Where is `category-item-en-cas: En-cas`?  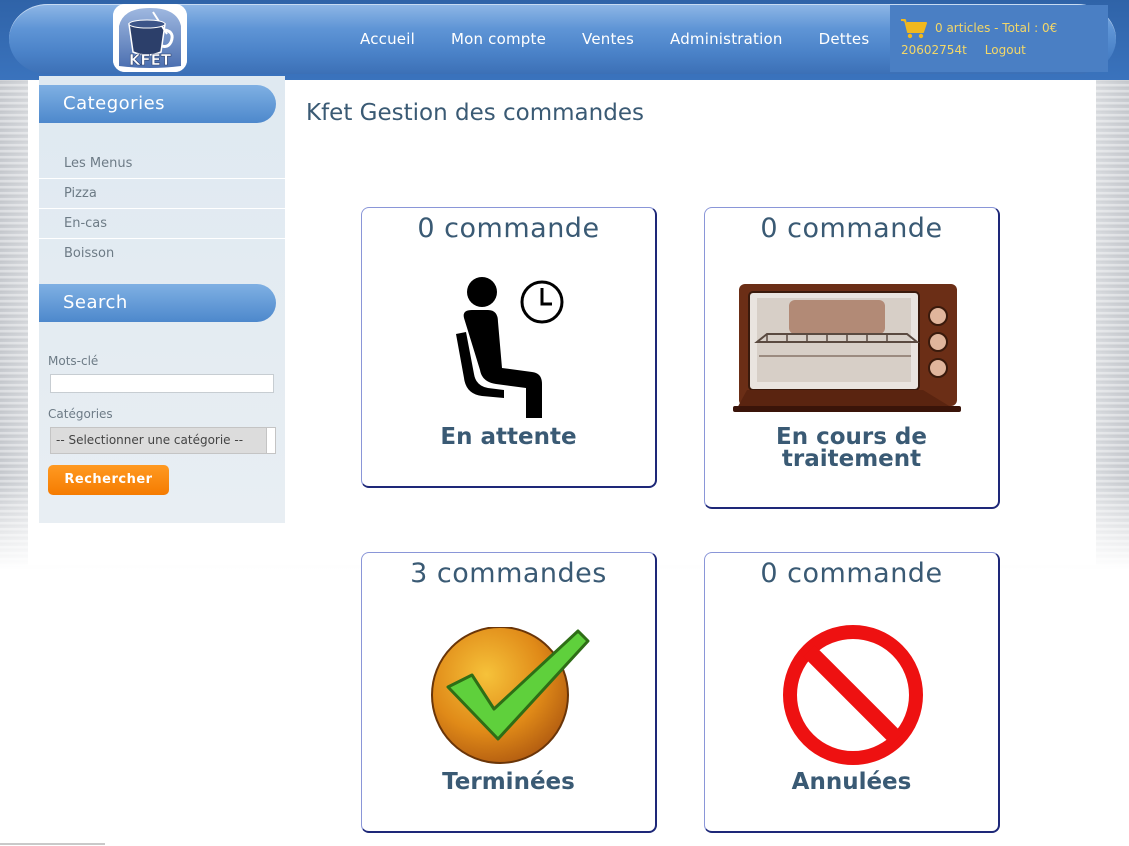 category-item-en-cas: En-cas is located at coordinates (162, 224).